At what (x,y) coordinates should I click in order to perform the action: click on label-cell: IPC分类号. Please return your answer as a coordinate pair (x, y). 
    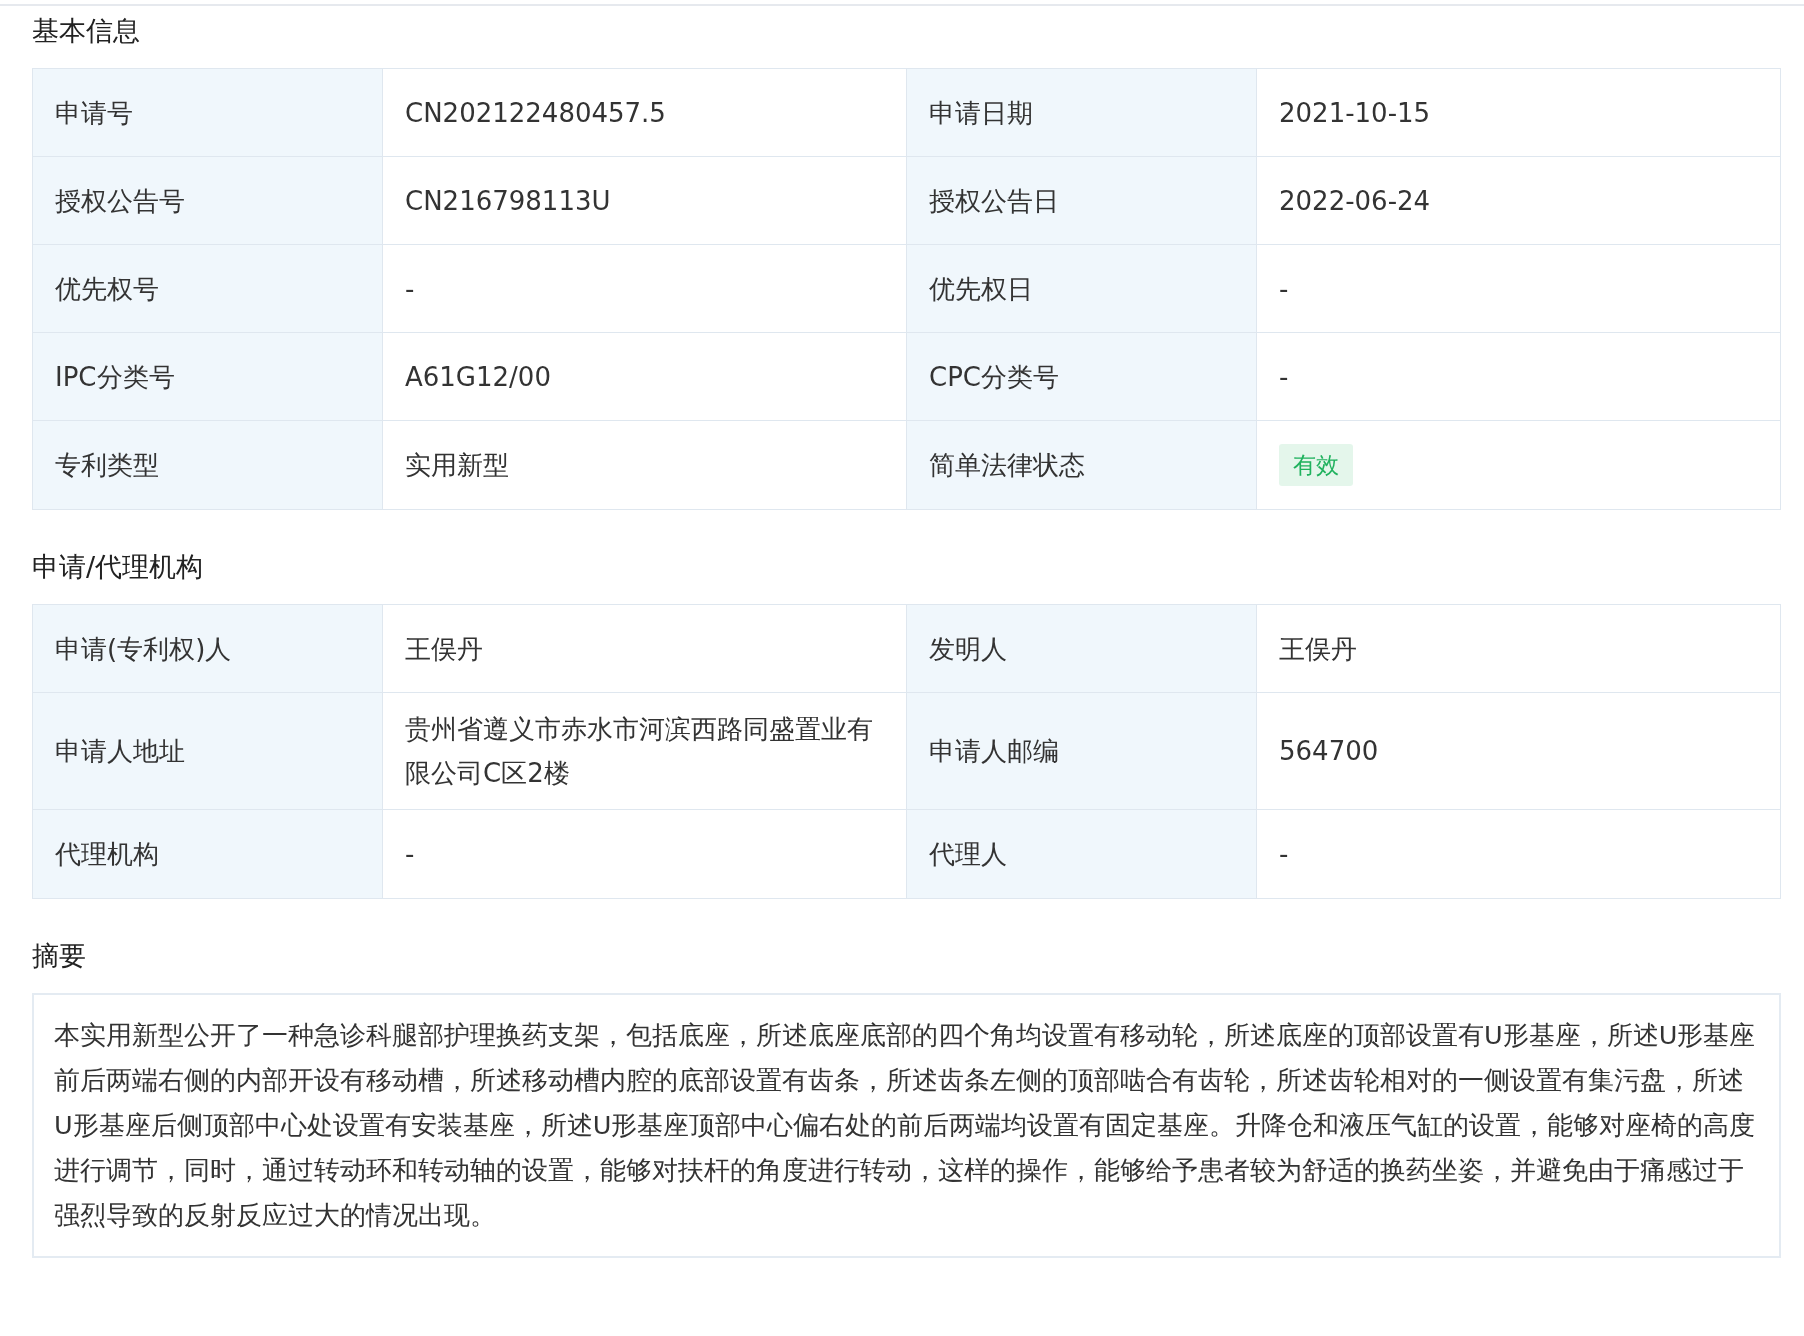
    Looking at the image, I should click on (208, 377).